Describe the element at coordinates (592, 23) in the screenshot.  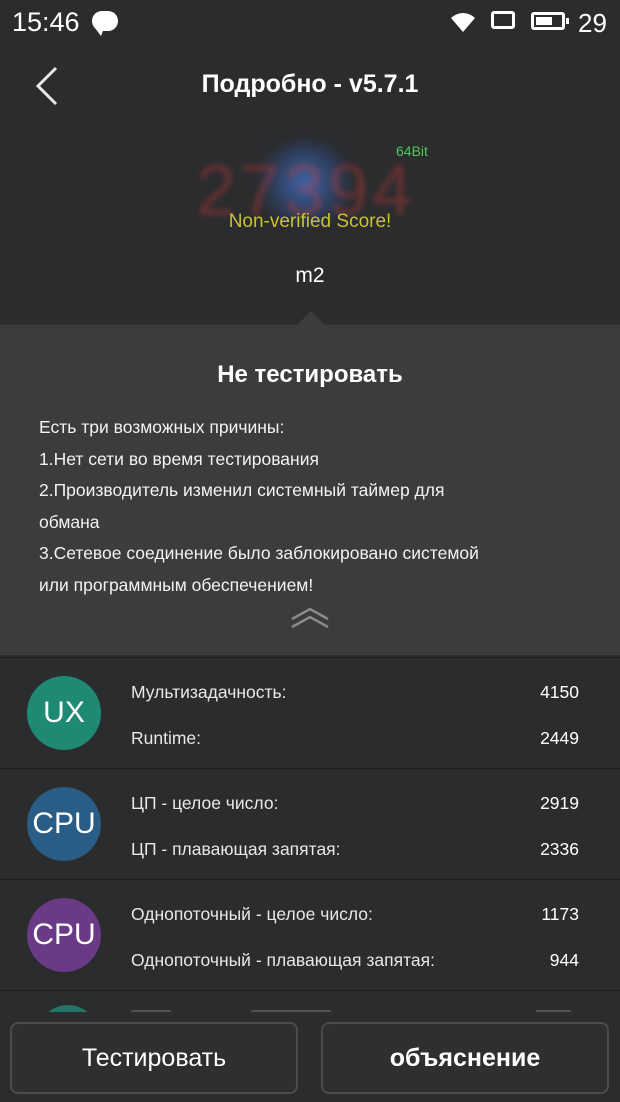
I see `battery-level: 29` at that location.